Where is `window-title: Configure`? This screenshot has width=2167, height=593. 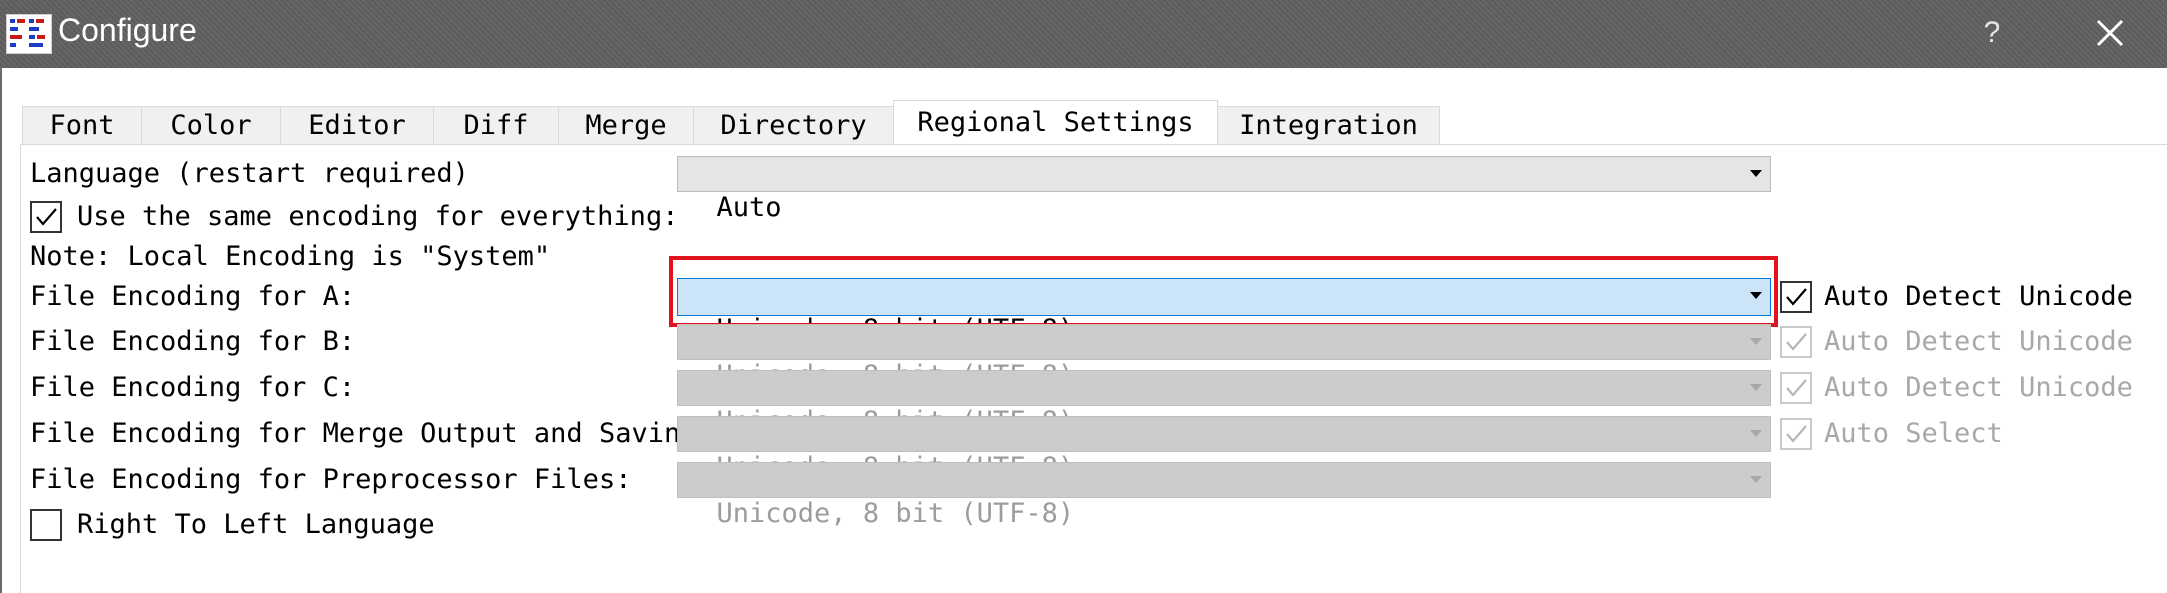
window-title: Configure is located at coordinates (127, 30).